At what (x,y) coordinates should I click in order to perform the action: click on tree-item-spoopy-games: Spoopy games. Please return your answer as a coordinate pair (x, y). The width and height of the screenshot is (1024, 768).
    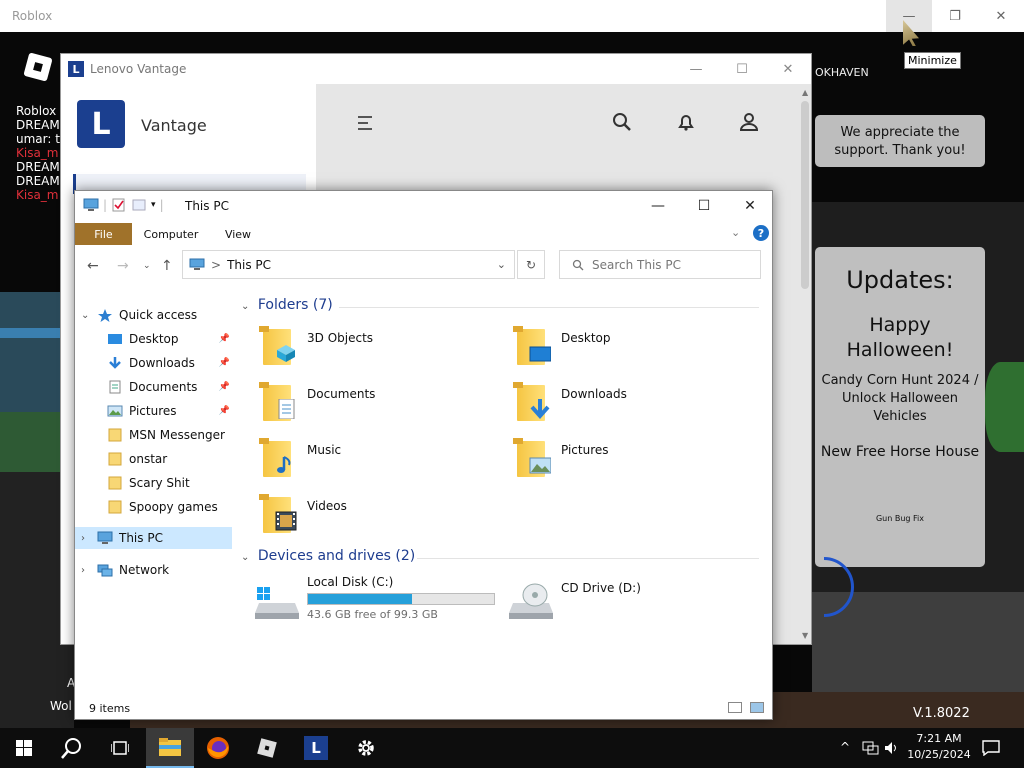
    Looking at the image, I should click on (153, 507).